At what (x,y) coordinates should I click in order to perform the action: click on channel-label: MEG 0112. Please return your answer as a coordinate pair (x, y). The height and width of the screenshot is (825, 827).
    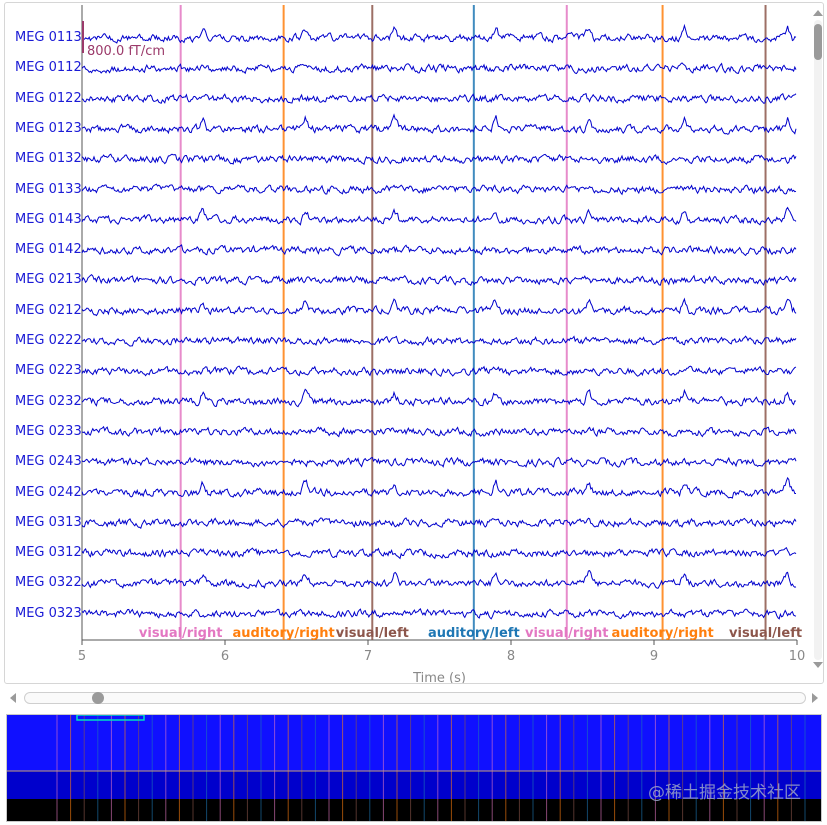
    Looking at the image, I should click on (48, 68).